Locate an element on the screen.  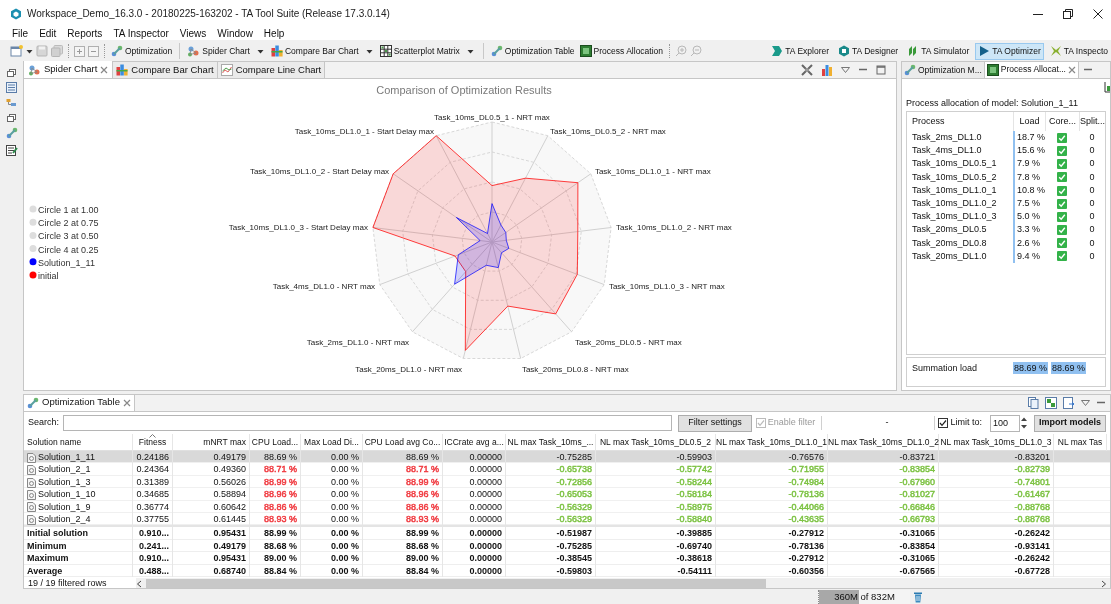
table-cell-text: 7.5 % is located at coordinates (1028, 203).